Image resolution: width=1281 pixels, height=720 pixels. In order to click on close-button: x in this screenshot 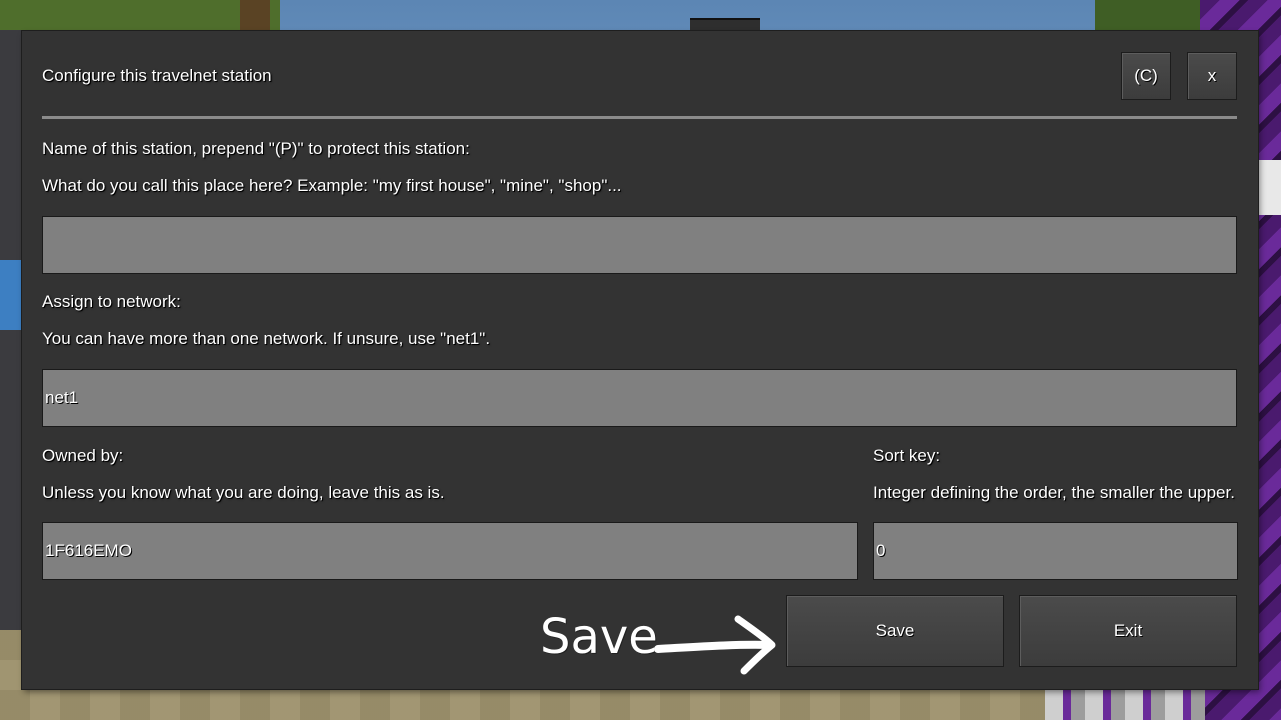, I will do `click(1212, 76)`.